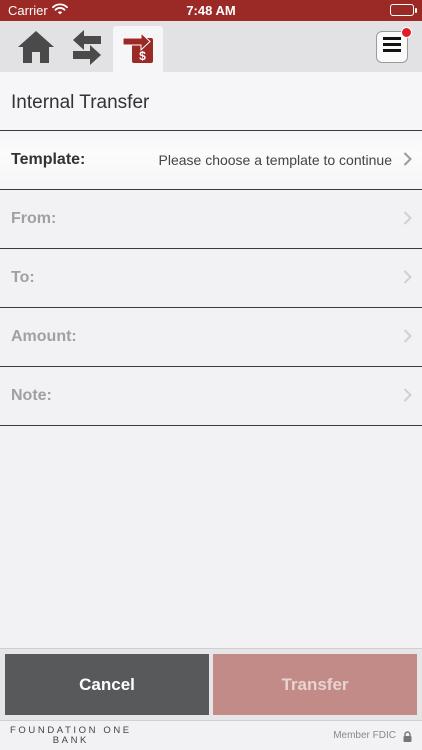 Image resolution: width=422 pixels, height=750 pixels. What do you see at coordinates (107, 684) in the screenshot?
I see `cancel-button: Cancel` at bounding box center [107, 684].